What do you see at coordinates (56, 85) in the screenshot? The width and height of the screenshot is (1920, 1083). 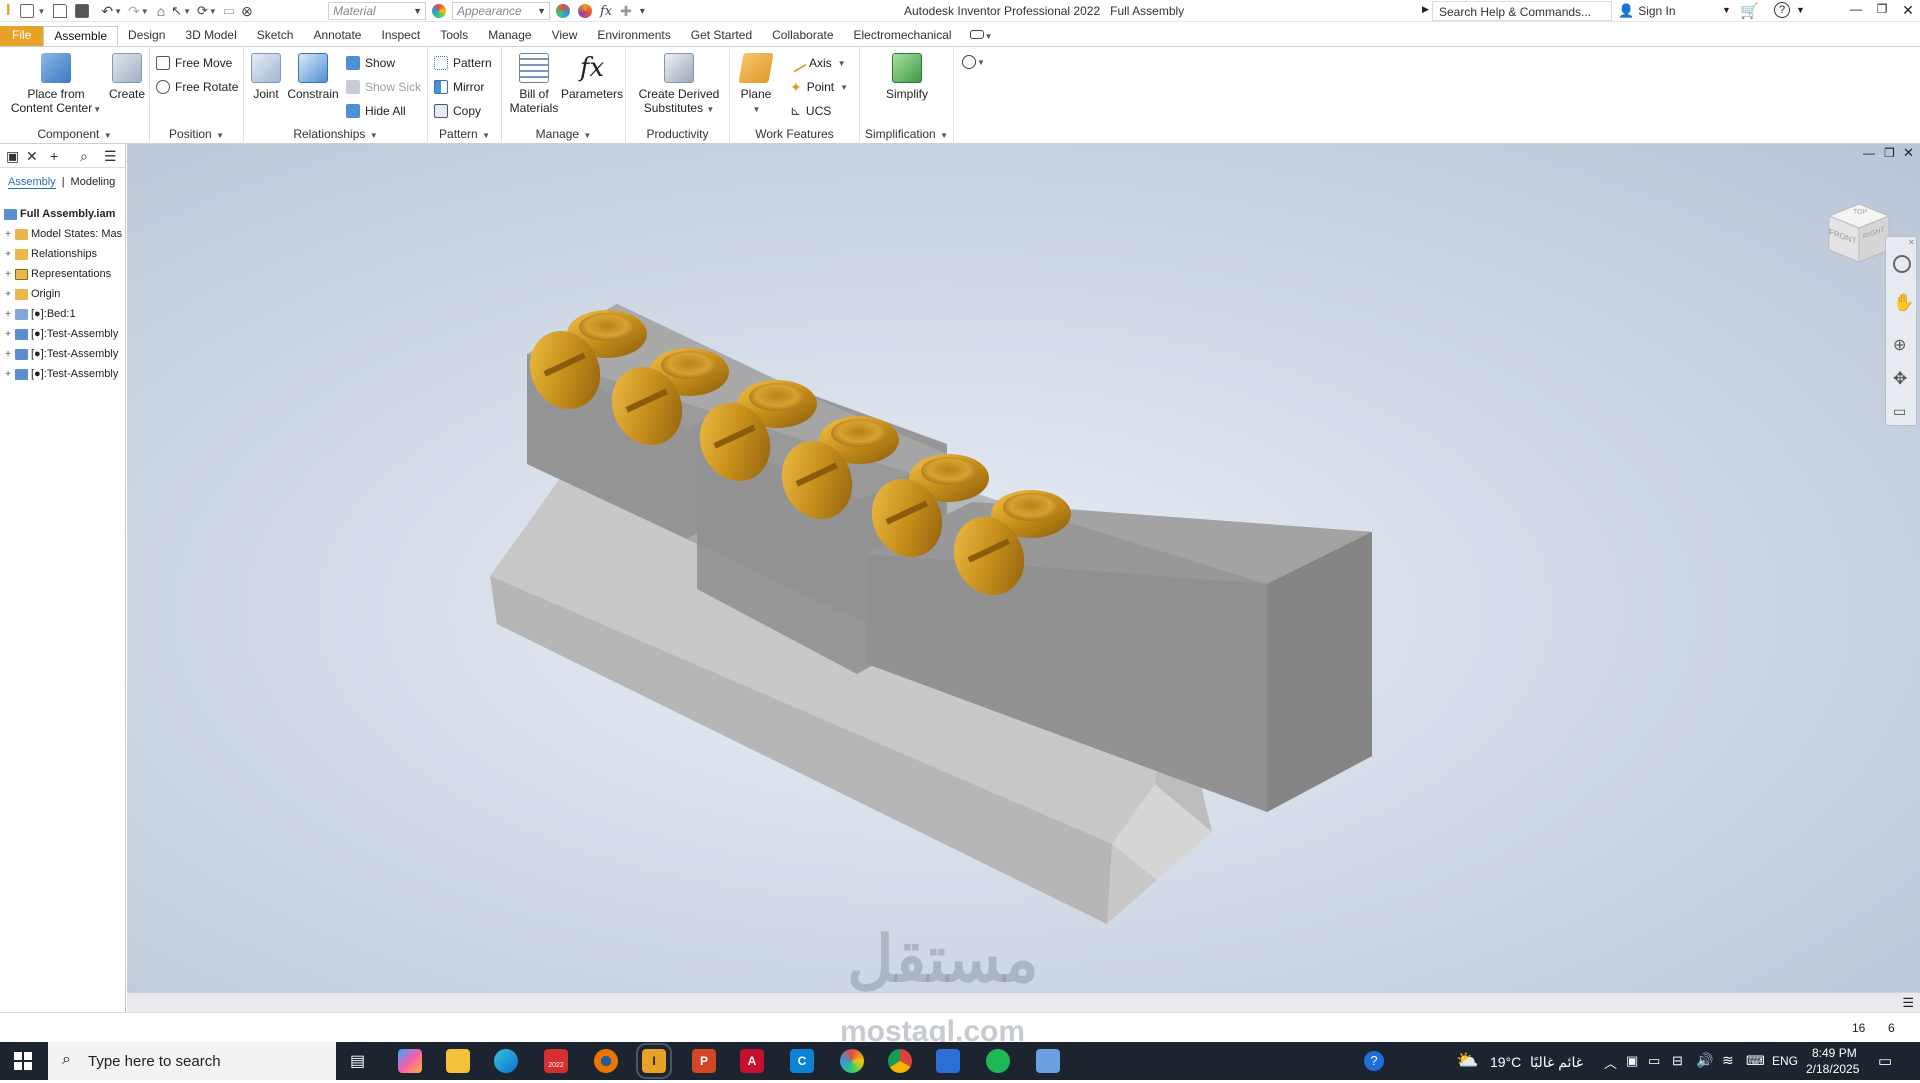 I see `place-from-content-center-button: Place from Content Center▼` at bounding box center [56, 85].